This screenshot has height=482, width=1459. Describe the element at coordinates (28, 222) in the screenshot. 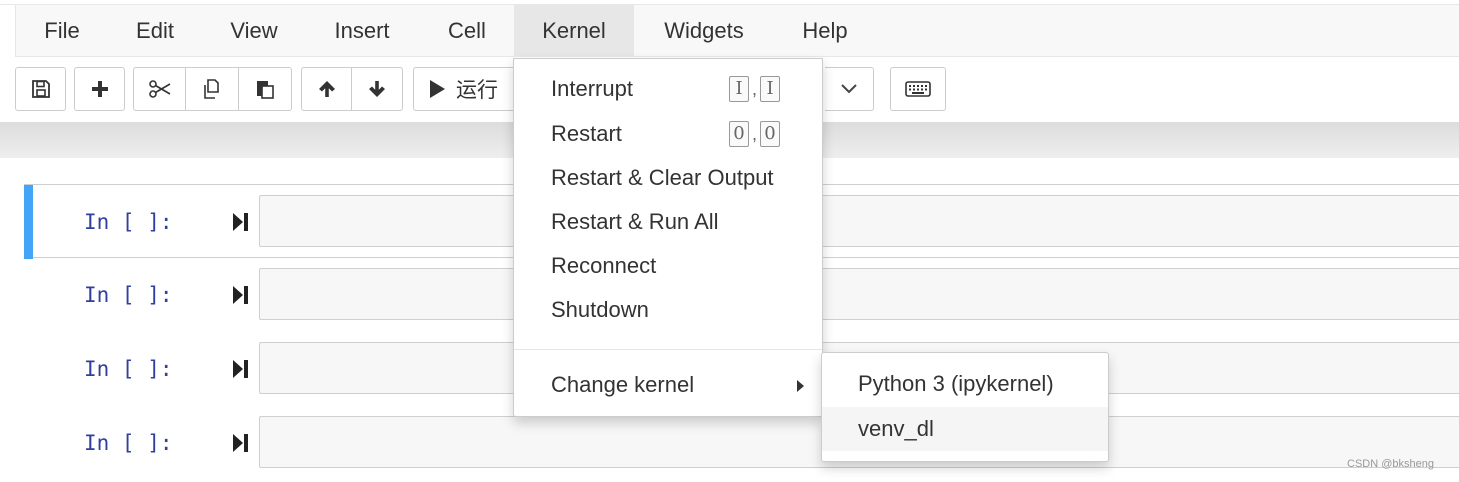

I see `selected-cell-indicator` at that location.